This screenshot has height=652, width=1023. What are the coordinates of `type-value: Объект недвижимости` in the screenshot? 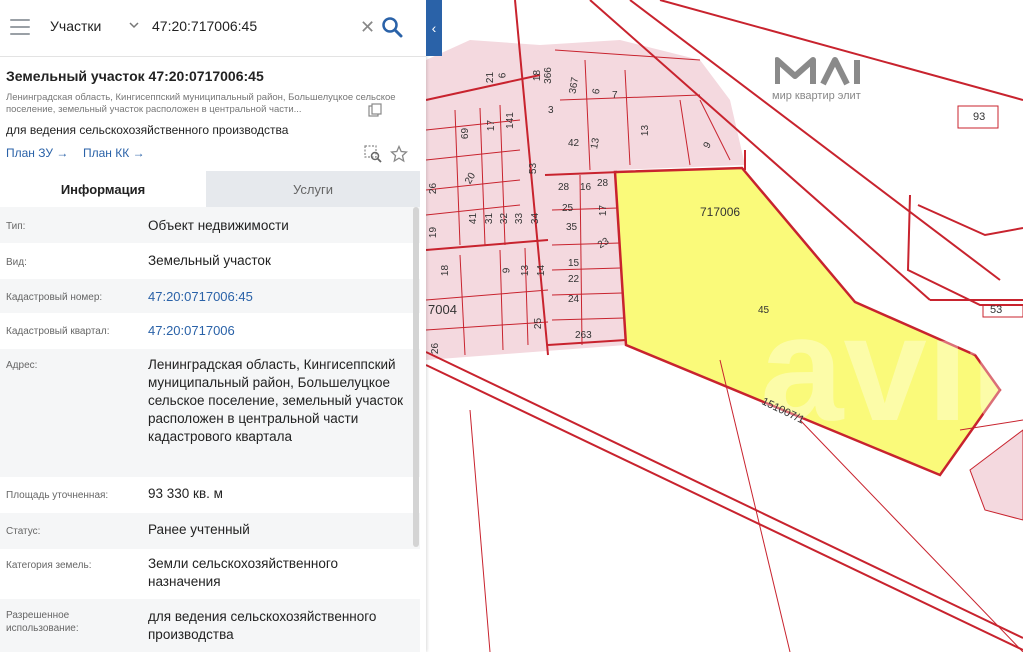 It's located at (218, 225).